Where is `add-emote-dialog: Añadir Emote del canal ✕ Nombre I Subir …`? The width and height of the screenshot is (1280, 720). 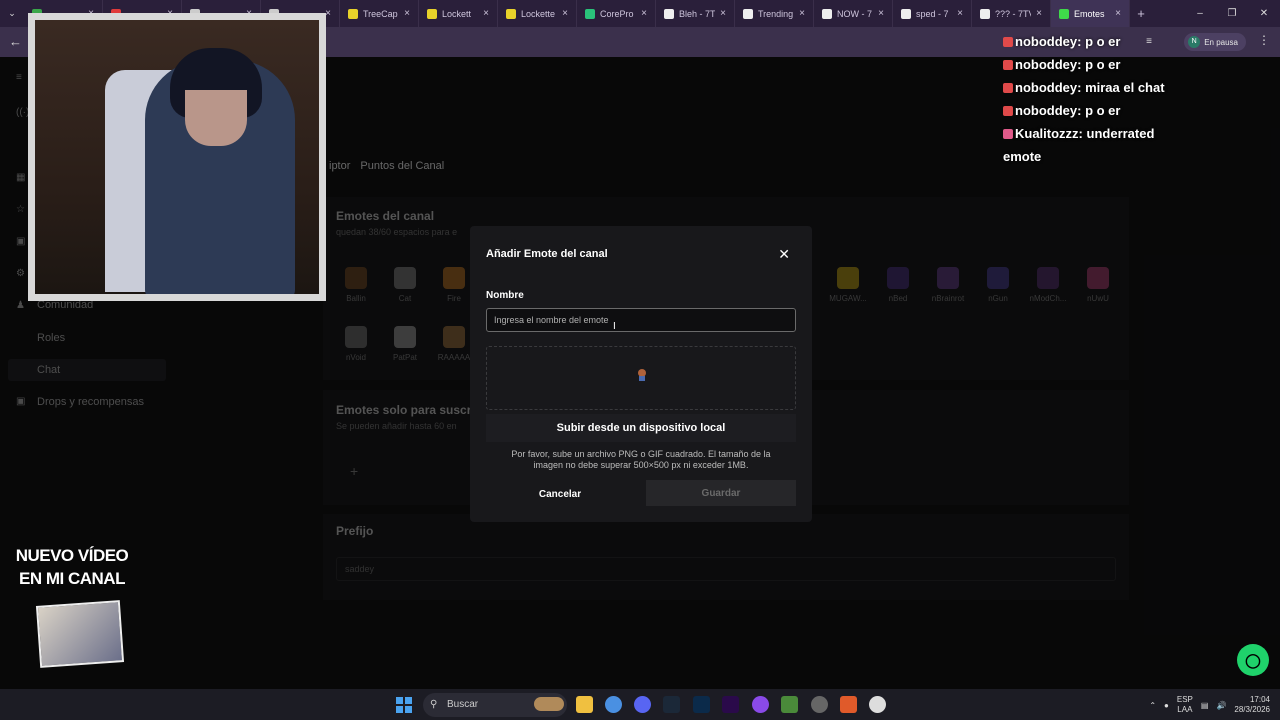
add-emote-dialog: Añadir Emote del canal ✕ Nombre I Subir … is located at coordinates (641, 374).